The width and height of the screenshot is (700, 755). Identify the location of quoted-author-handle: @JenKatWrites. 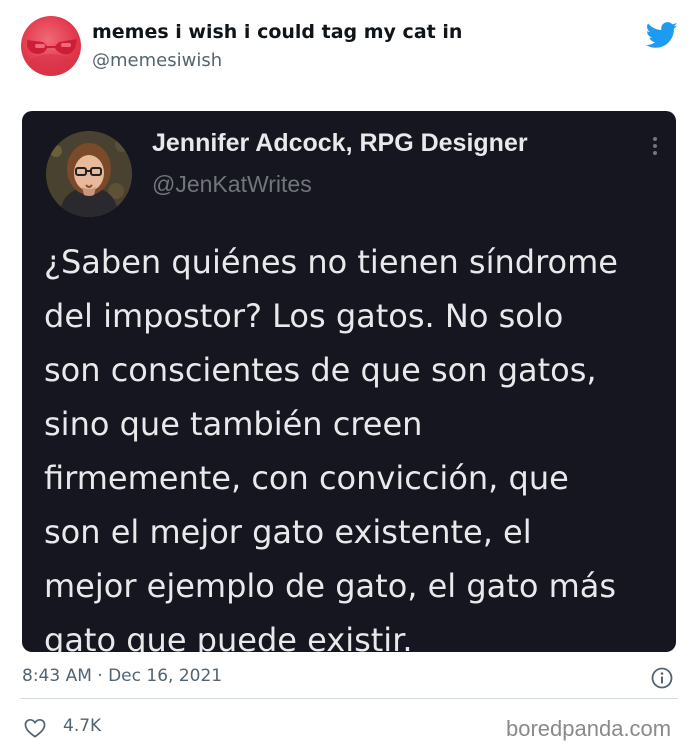
(232, 184).